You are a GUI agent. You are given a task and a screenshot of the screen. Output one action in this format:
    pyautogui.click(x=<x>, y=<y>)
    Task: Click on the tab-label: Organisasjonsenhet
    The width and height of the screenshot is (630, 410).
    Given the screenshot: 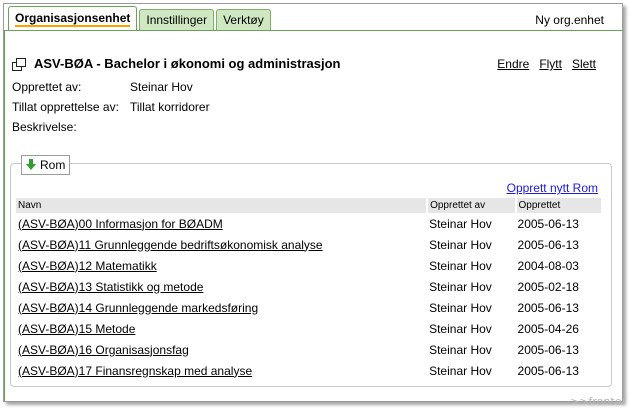 What is the action you would take?
    pyautogui.click(x=73, y=19)
    